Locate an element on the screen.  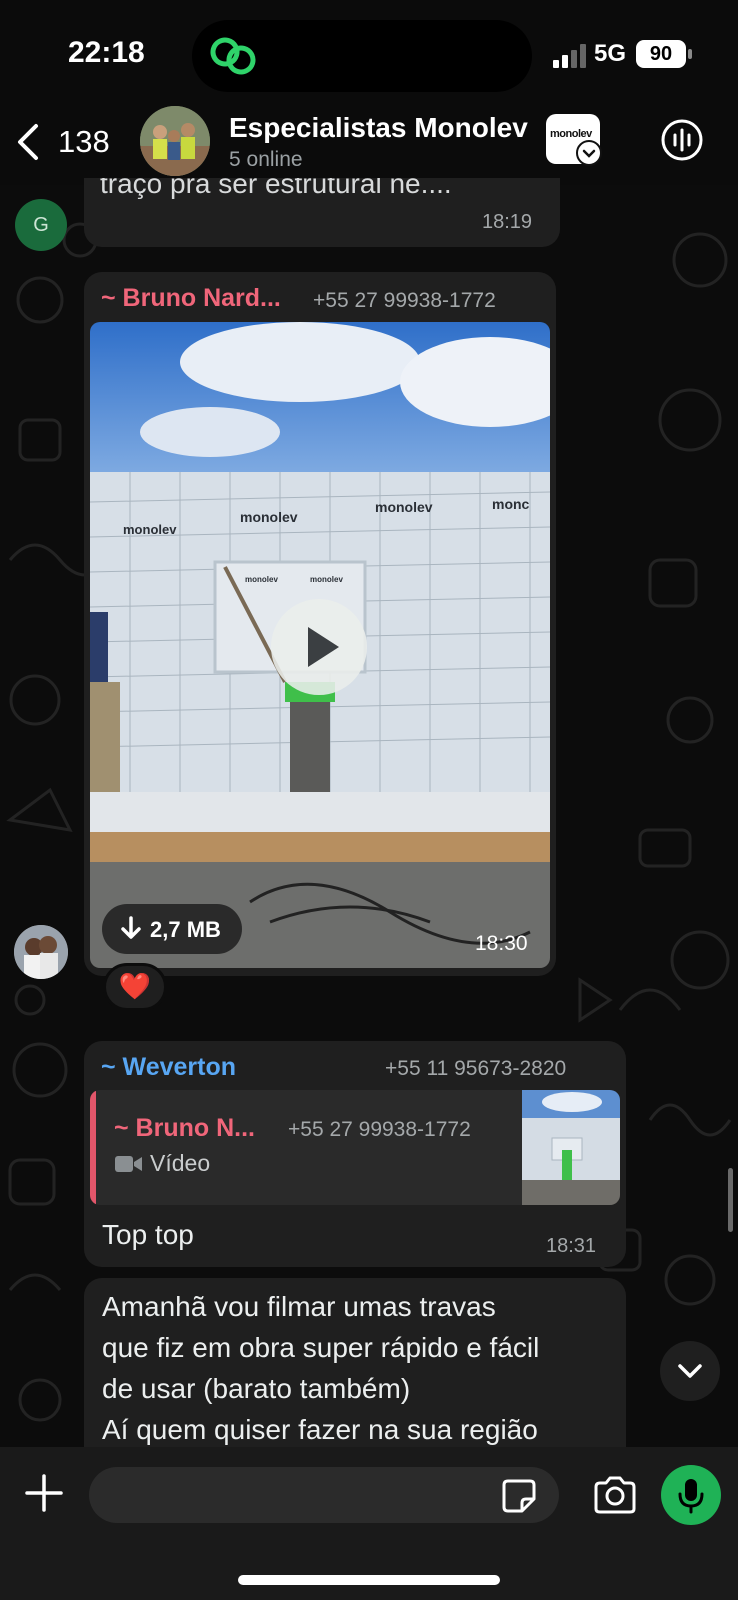
avatar-photo is located at coordinates (41, 952).